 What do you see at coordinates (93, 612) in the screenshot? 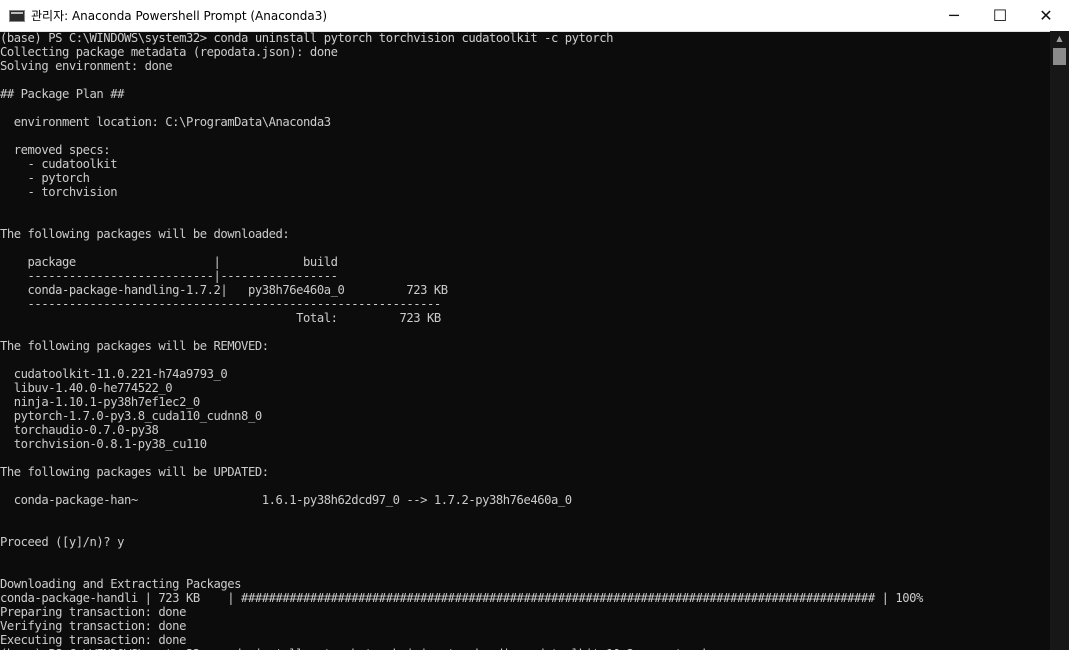
I see `terminal-line: Preparing transaction: done` at bounding box center [93, 612].